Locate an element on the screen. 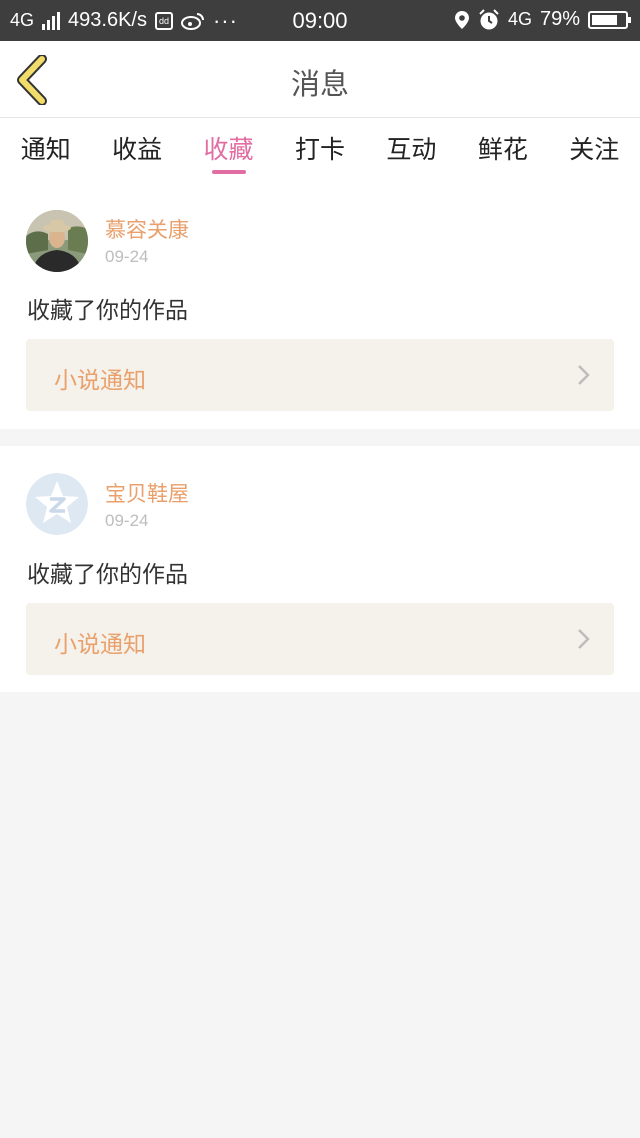 Image resolution: width=640 pixels, height=1138 pixels. page-title: 消息 is located at coordinates (319, 84).